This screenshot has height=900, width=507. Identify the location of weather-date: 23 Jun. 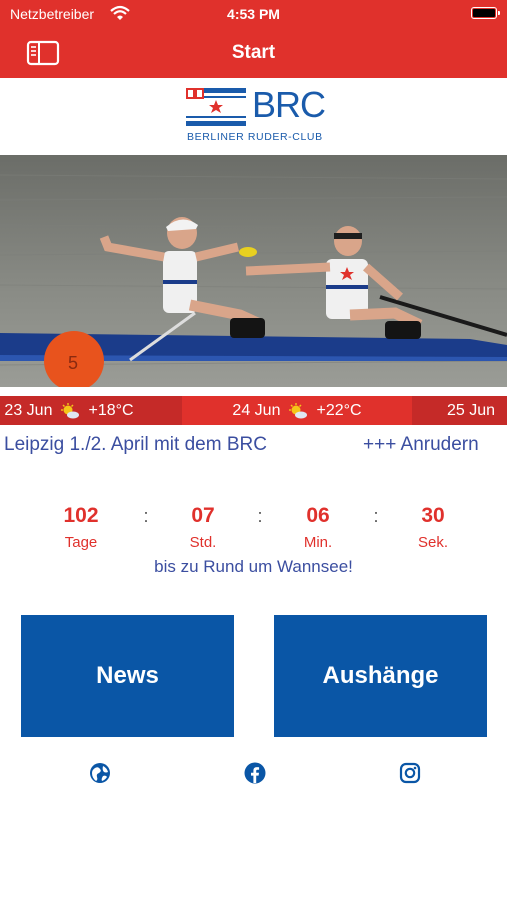
(28, 410).